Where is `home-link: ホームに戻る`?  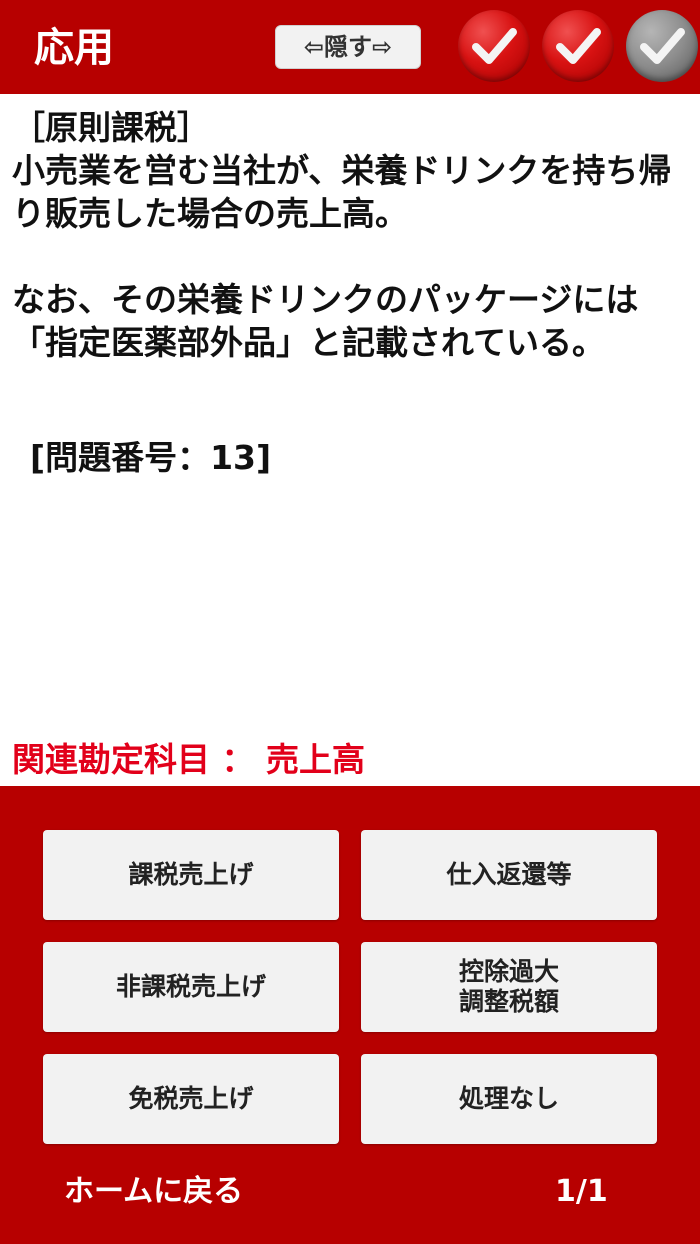 home-link: ホームに戻る is located at coordinates (153, 1192).